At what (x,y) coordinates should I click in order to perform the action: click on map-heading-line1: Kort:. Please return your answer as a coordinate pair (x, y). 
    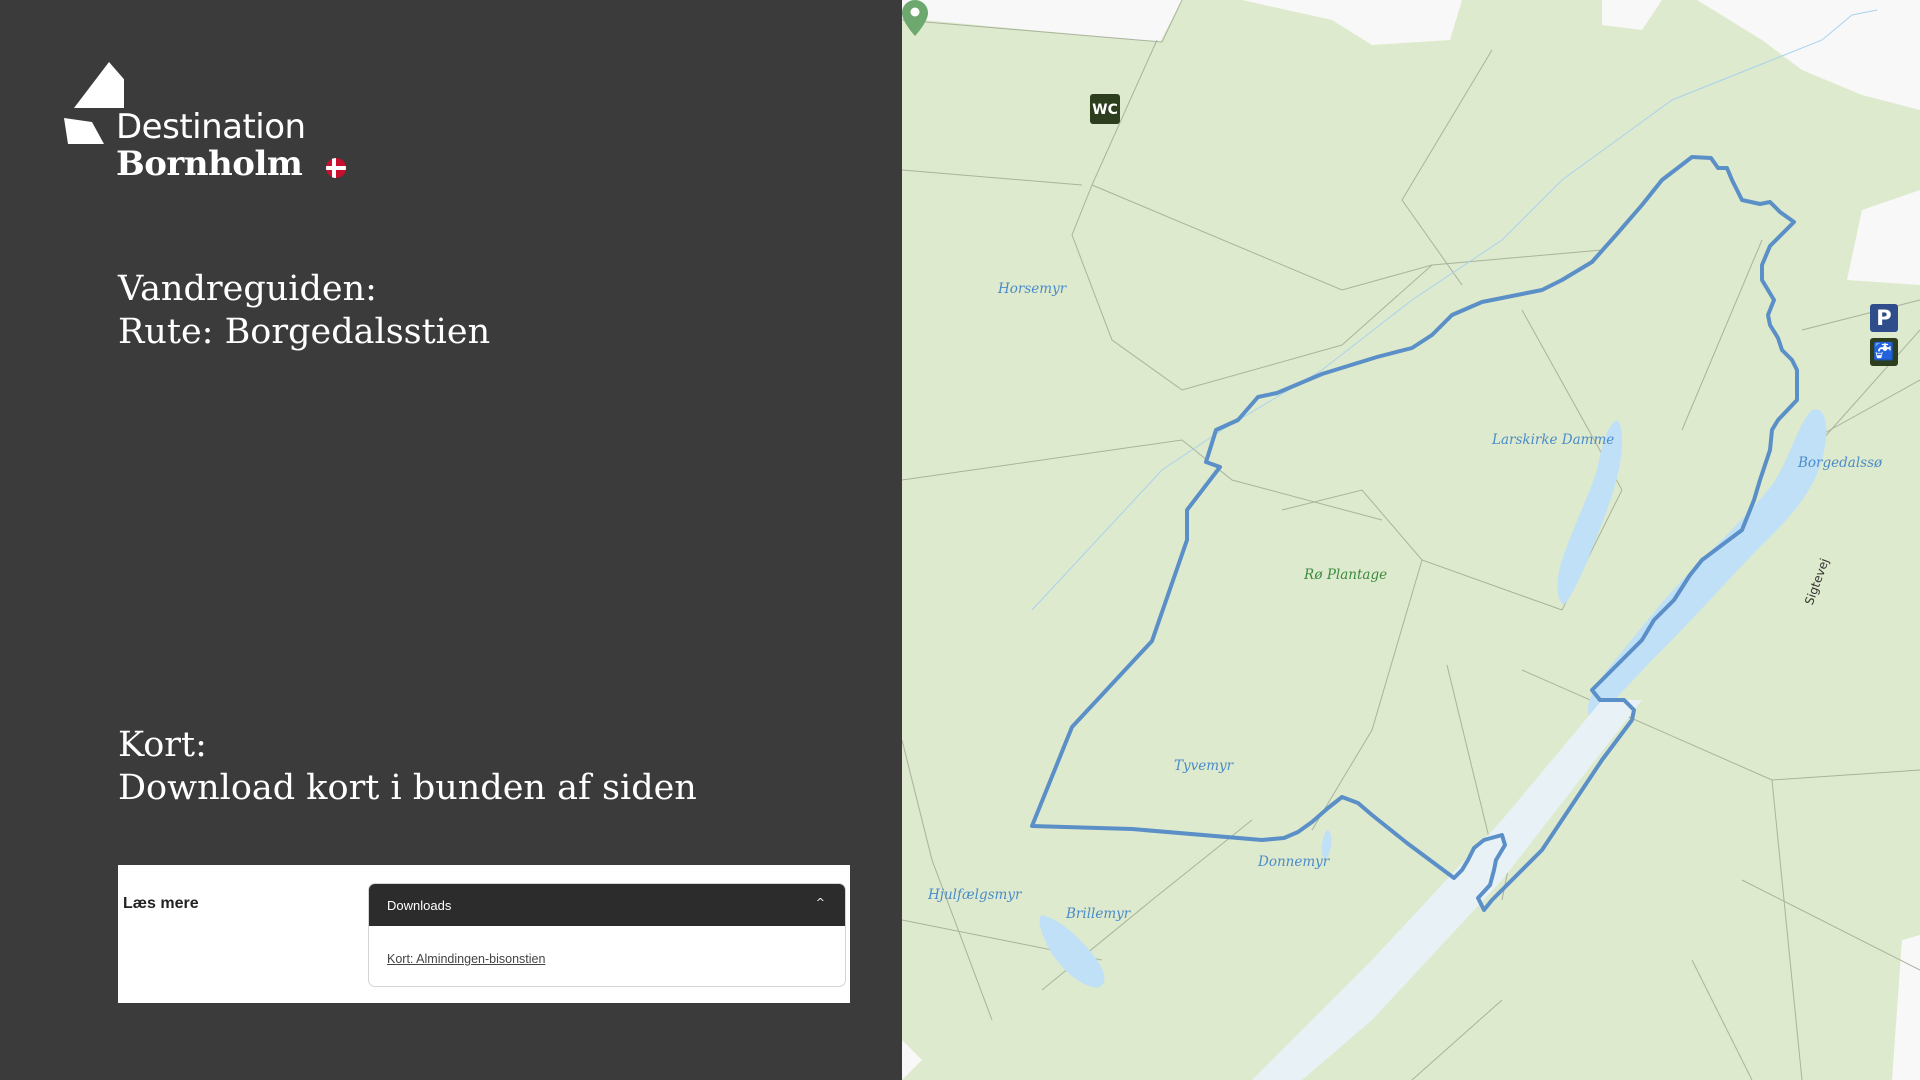
    Looking at the image, I should click on (162, 745).